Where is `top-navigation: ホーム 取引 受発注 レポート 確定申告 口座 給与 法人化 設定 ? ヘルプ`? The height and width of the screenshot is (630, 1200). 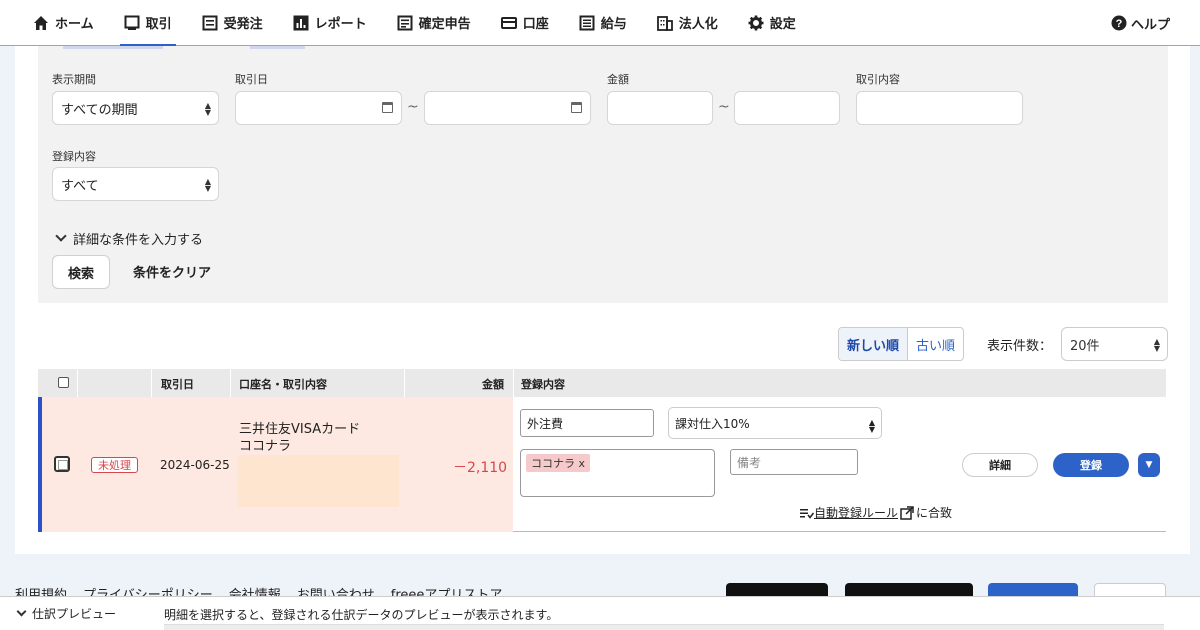
top-navigation: ホーム 取引 受発注 レポート 確定申告 口座 給与 法人化 設定 ? ヘルプ is located at coordinates (600, 23).